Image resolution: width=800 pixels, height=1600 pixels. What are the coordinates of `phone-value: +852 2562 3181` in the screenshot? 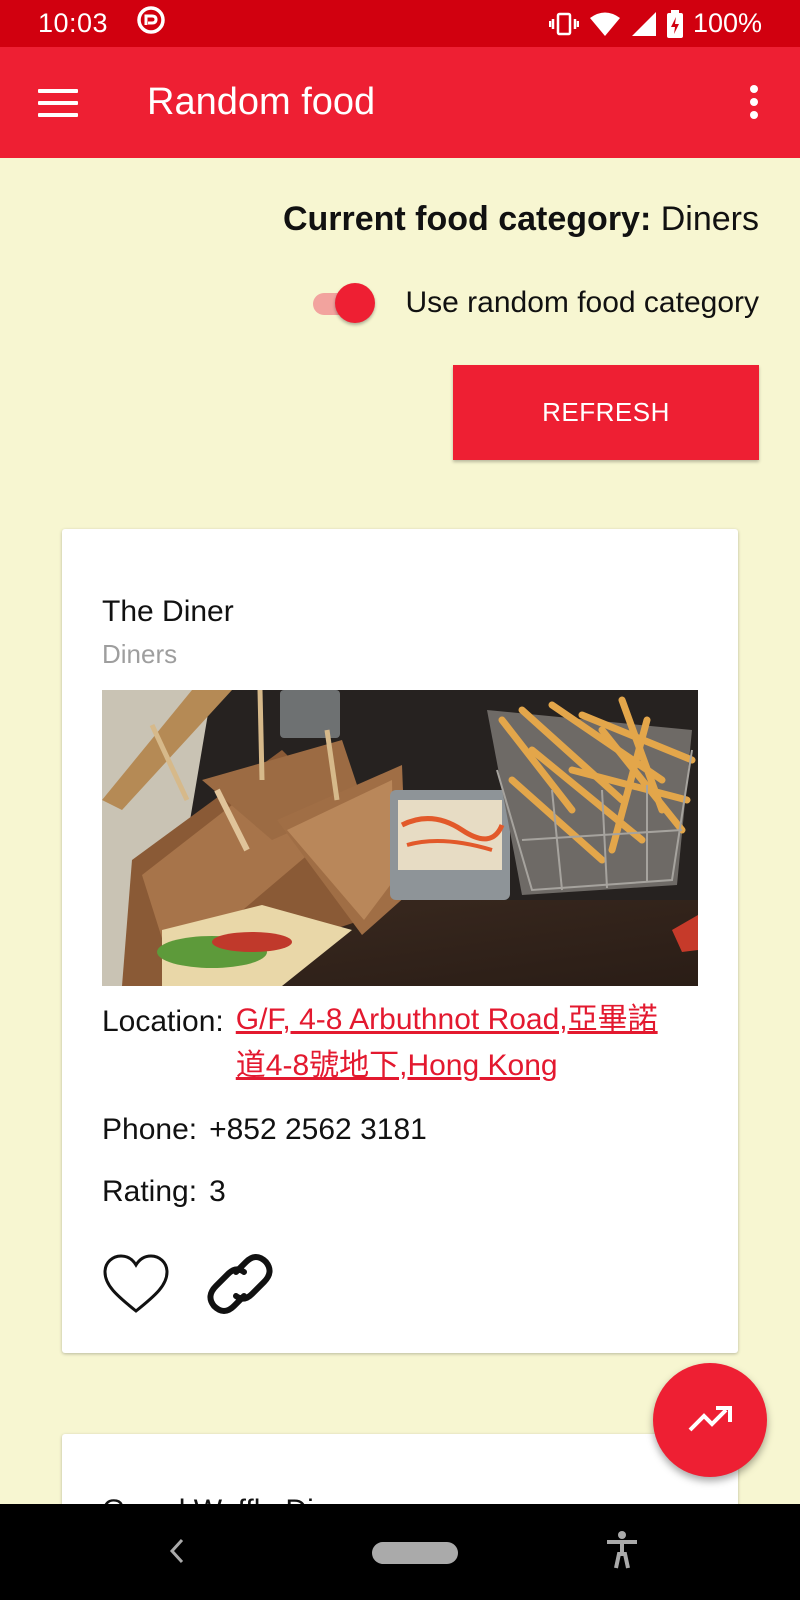 It's located at (318, 1130).